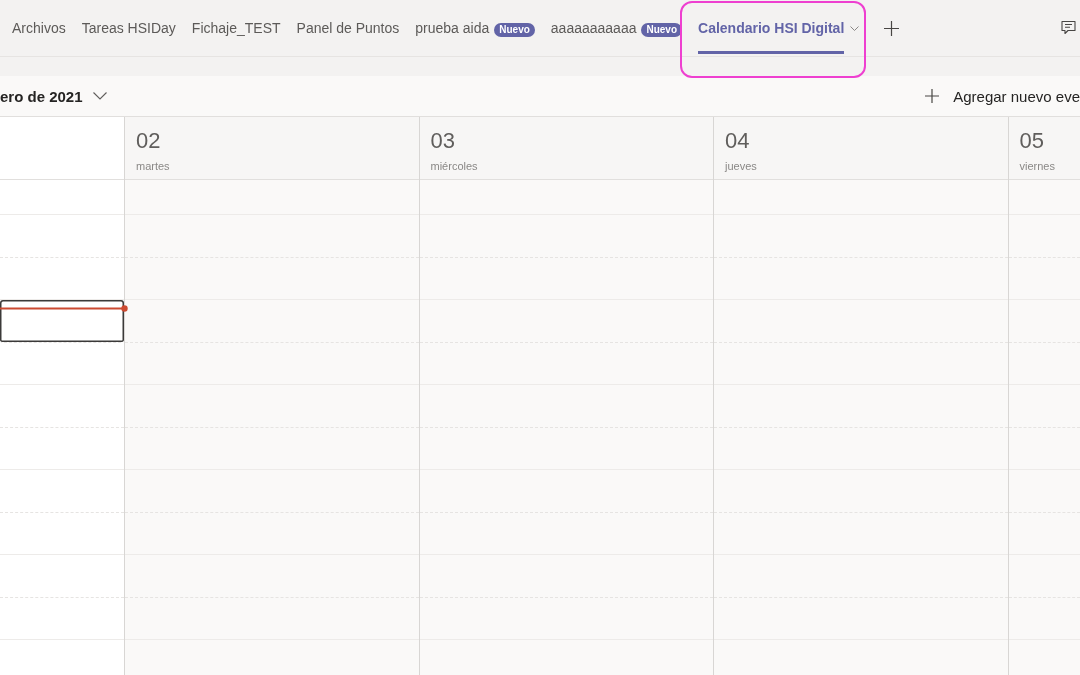  What do you see at coordinates (153, 166) in the screenshot?
I see `day-name: martes` at bounding box center [153, 166].